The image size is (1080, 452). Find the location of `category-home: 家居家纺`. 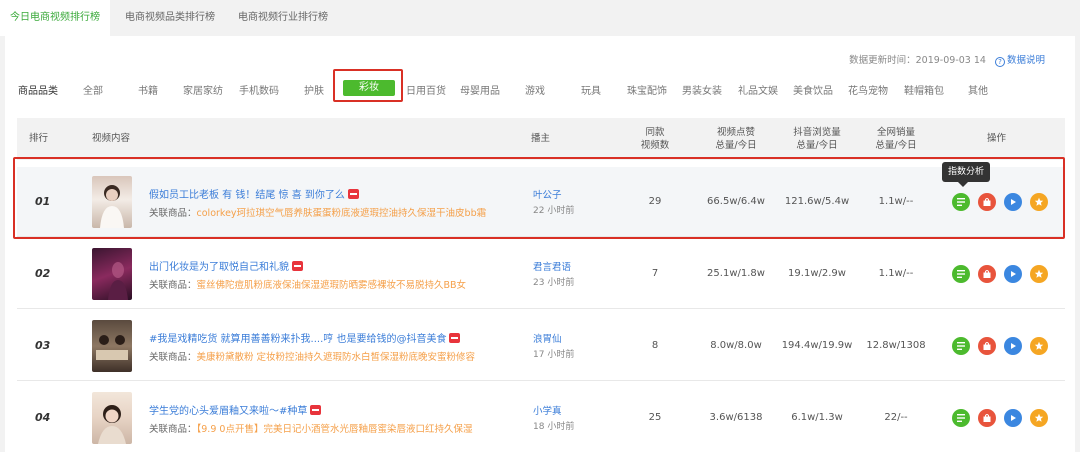

category-home: 家居家纺 is located at coordinates (203, 89).